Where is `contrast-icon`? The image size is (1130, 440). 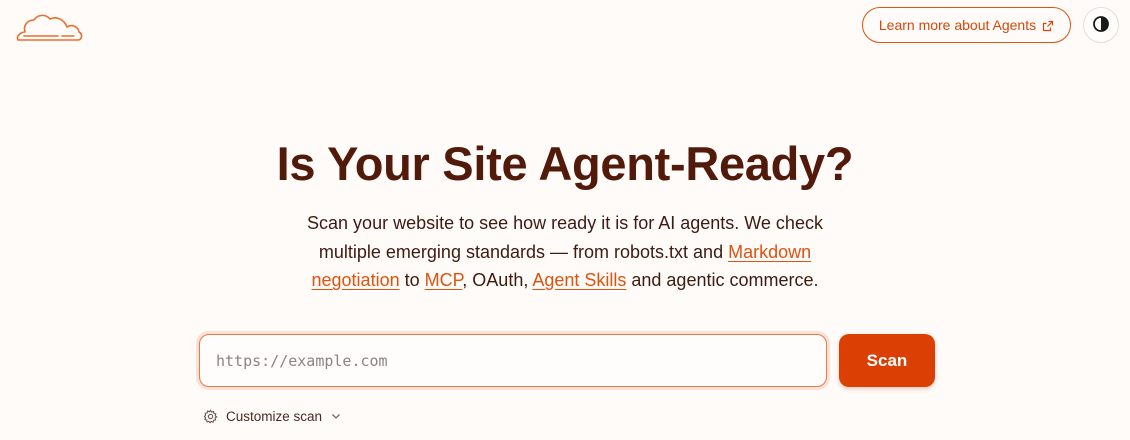 contrast-icon is located at coordinates (1101, 25).